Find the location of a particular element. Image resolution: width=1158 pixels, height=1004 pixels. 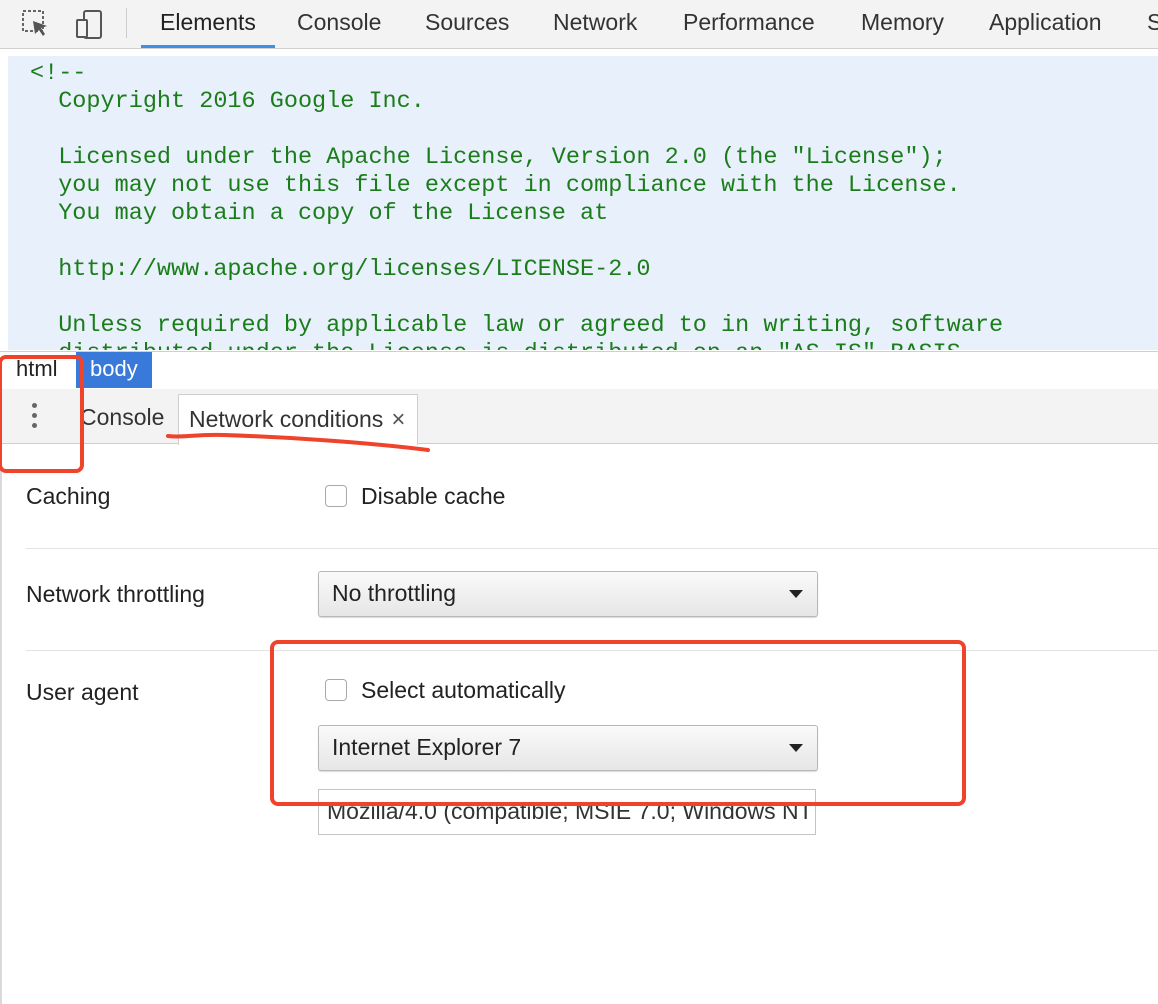

caching-label: Caching is located at coordinates (68, 496).